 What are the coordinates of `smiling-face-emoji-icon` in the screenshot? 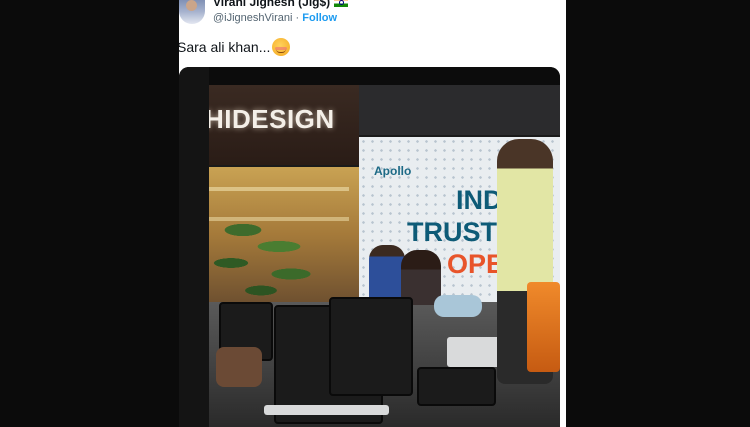 It's located at (281, 47).